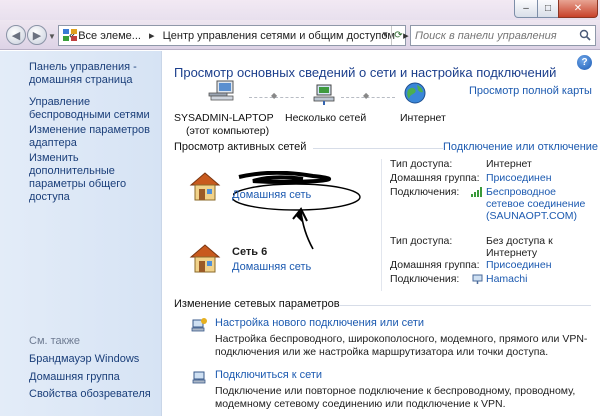  I want to click on hamachi-connection-link: Hamachi, so click(506, 279).